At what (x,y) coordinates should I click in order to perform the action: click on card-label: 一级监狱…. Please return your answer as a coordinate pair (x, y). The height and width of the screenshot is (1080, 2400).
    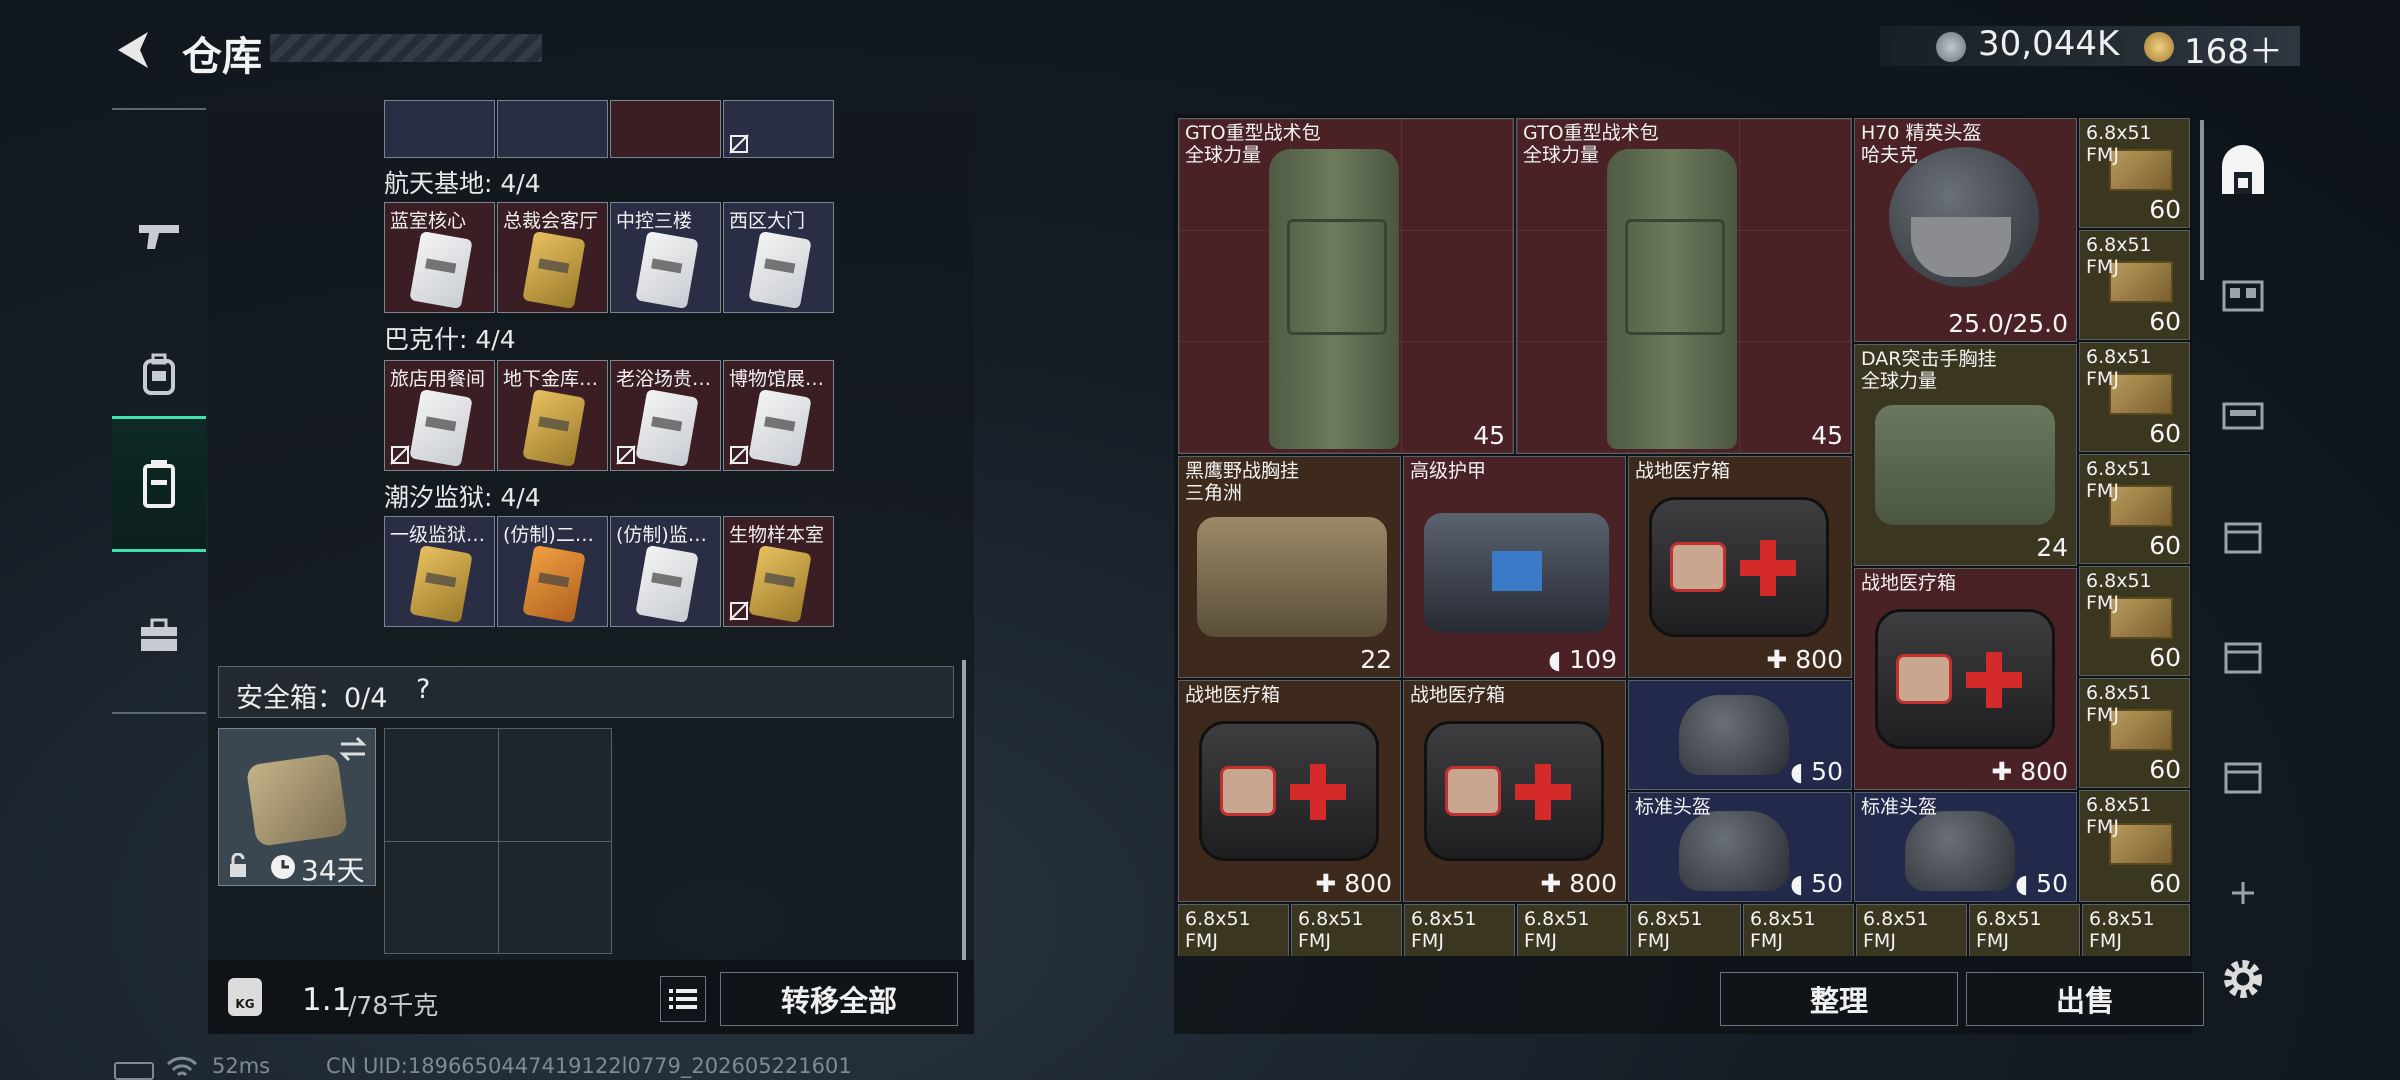
    Looking at the image, I should click on (438, 535).